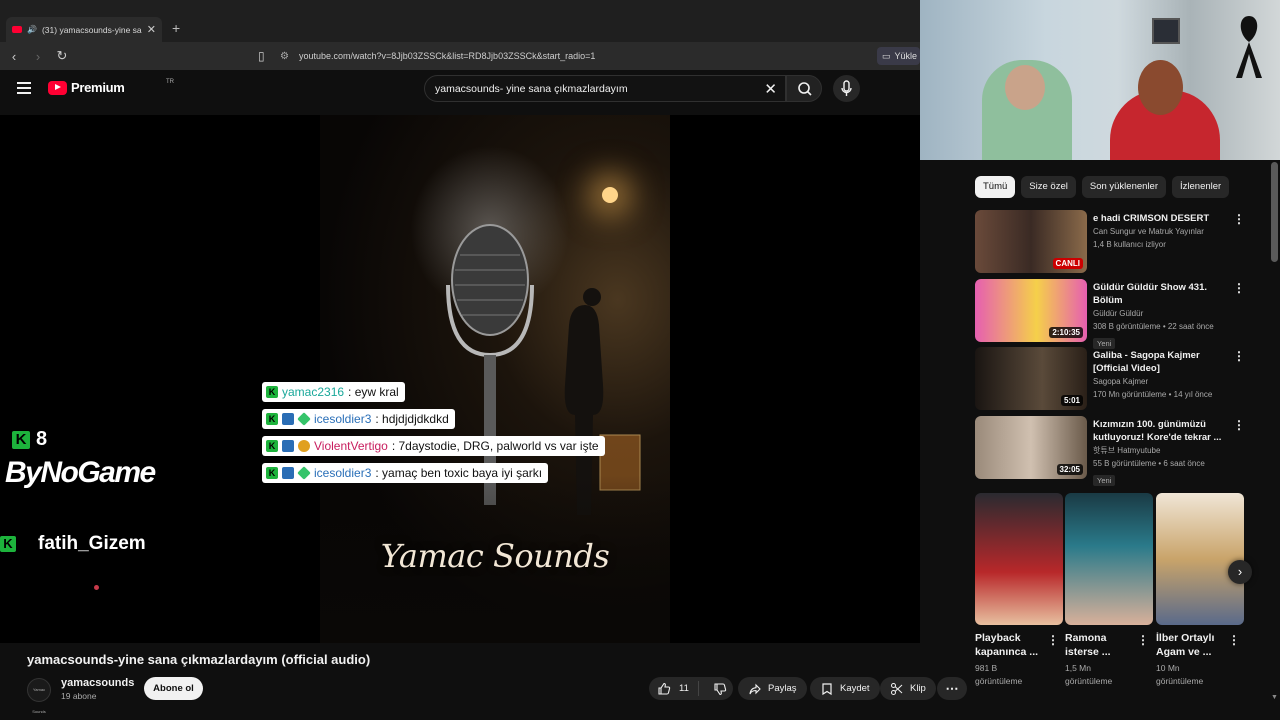  What do you see at coordinates (855, 688) in the screenshot?
I see `save-label: Kaydet` at bounding box center [855, 688].